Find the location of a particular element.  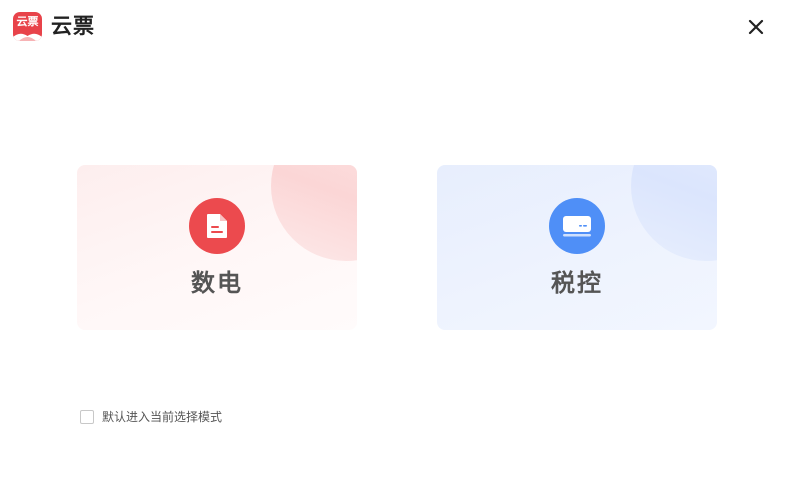

close-button is located at coordinates (756, 27).